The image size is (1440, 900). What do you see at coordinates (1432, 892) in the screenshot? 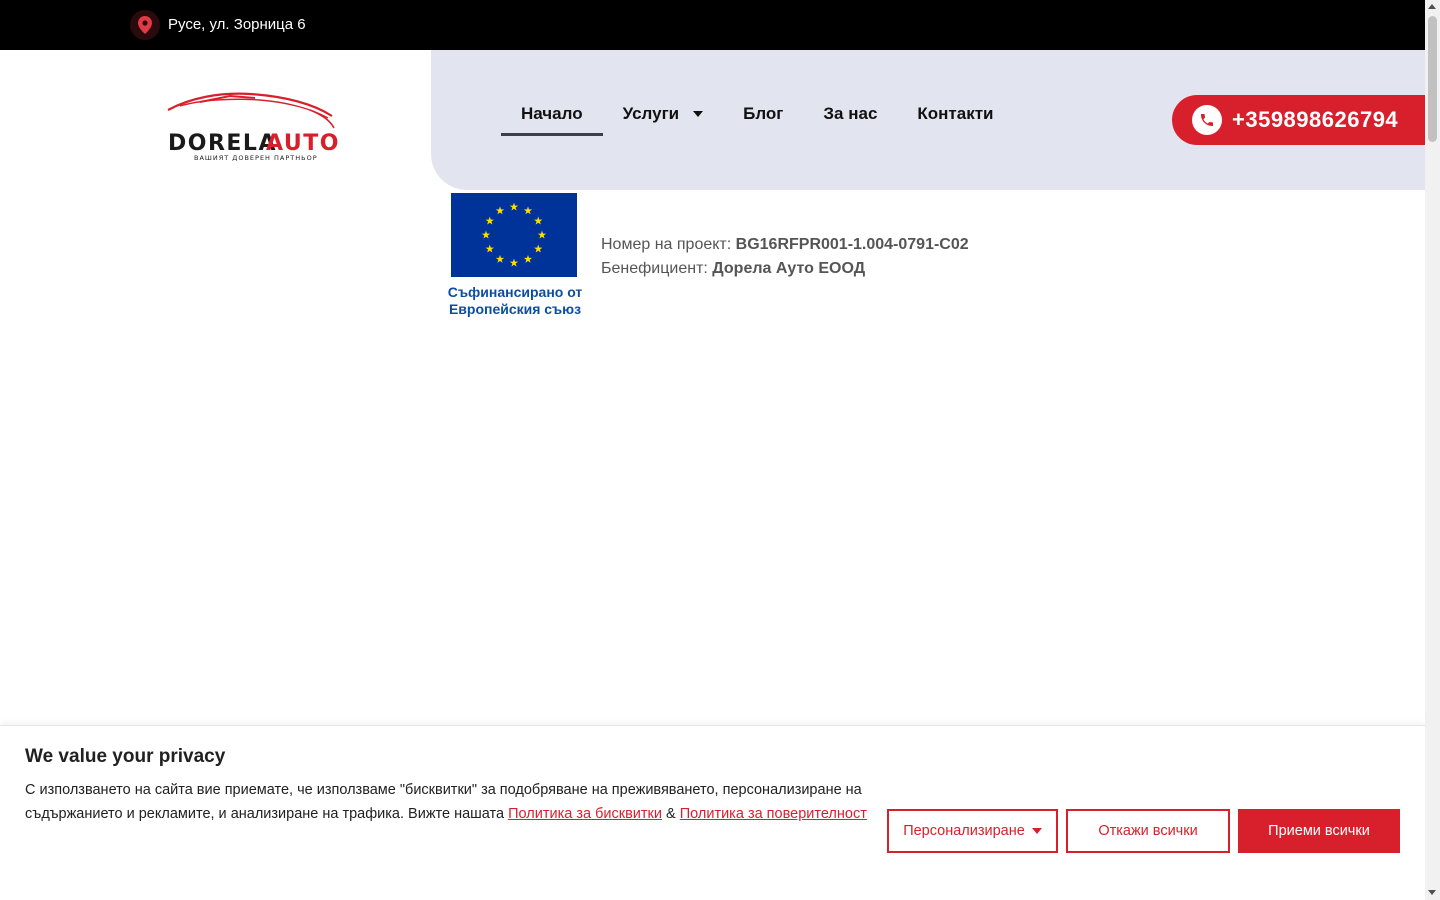
I see `scroll-down-icon` at bounding box center [1432, 892].